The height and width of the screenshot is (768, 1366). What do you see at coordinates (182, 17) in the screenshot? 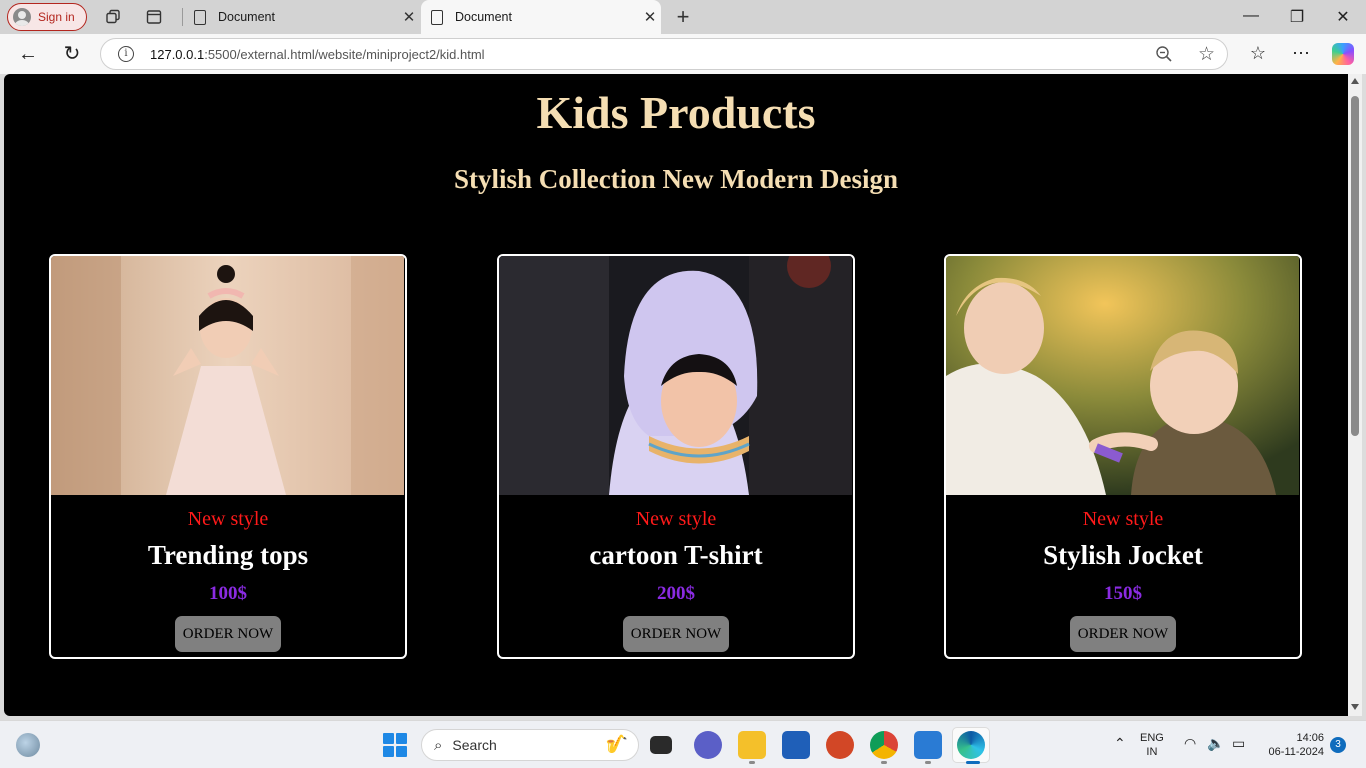
I see `tab-separator` at bounding box center [182, 17].